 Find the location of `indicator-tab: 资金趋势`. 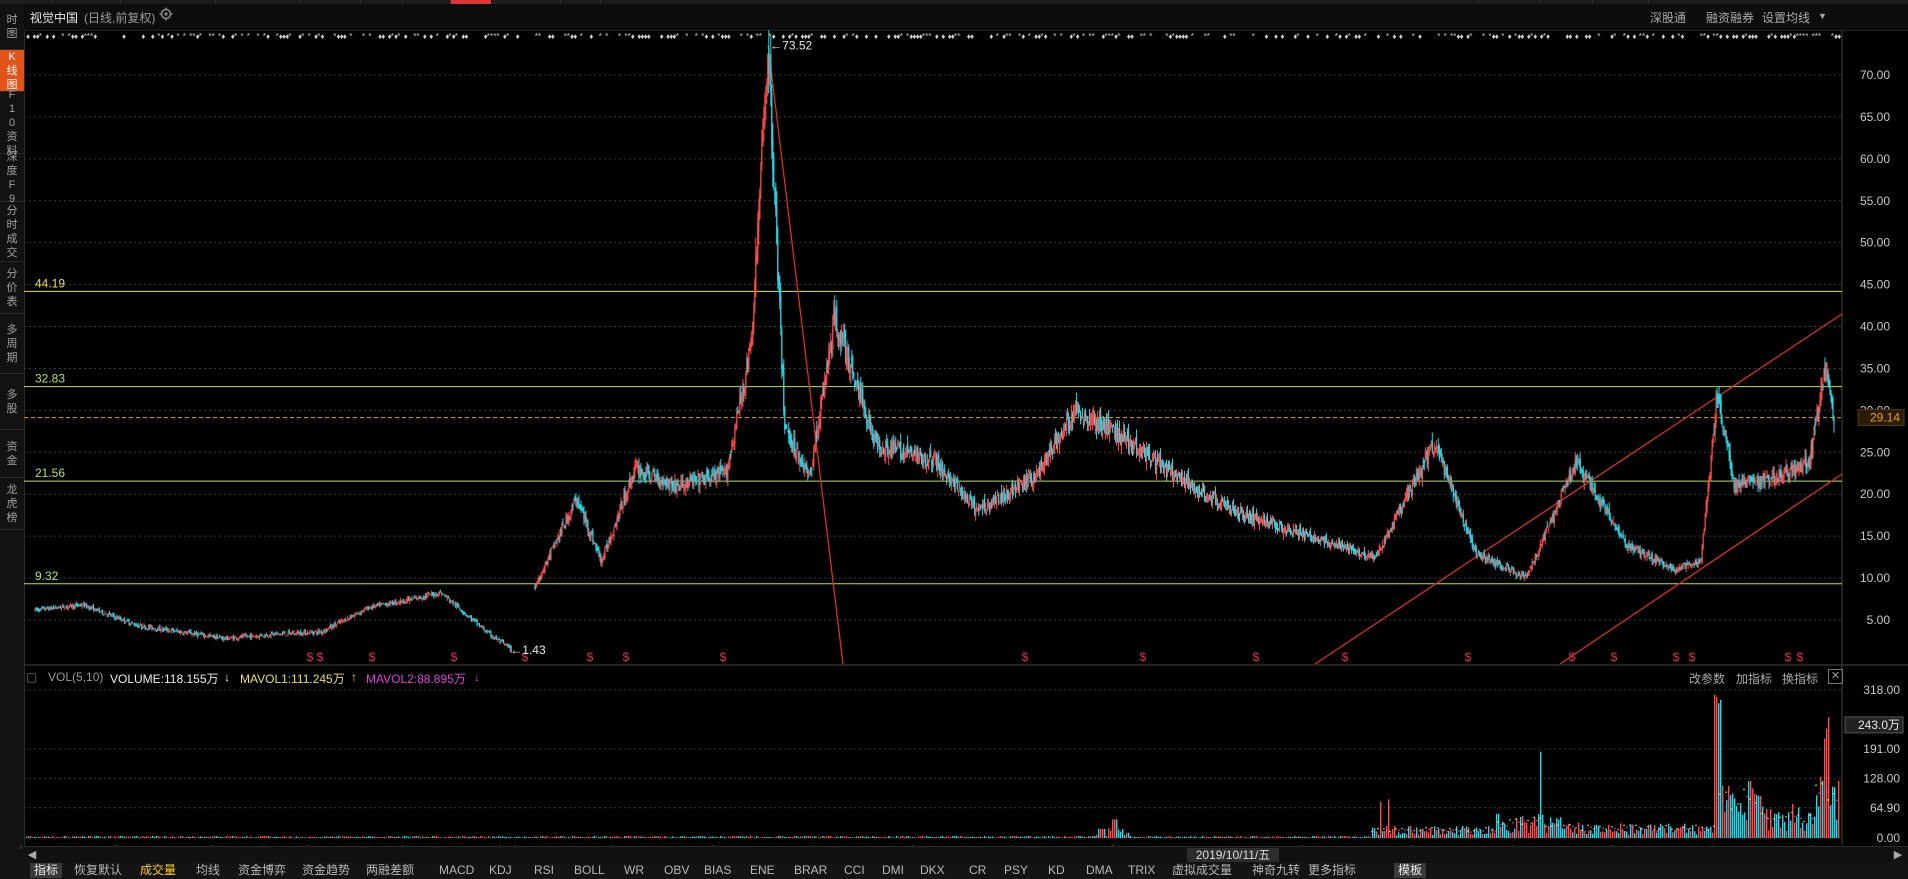

indicator-tab: 资金趋势 is located at coordinates (326, 870).